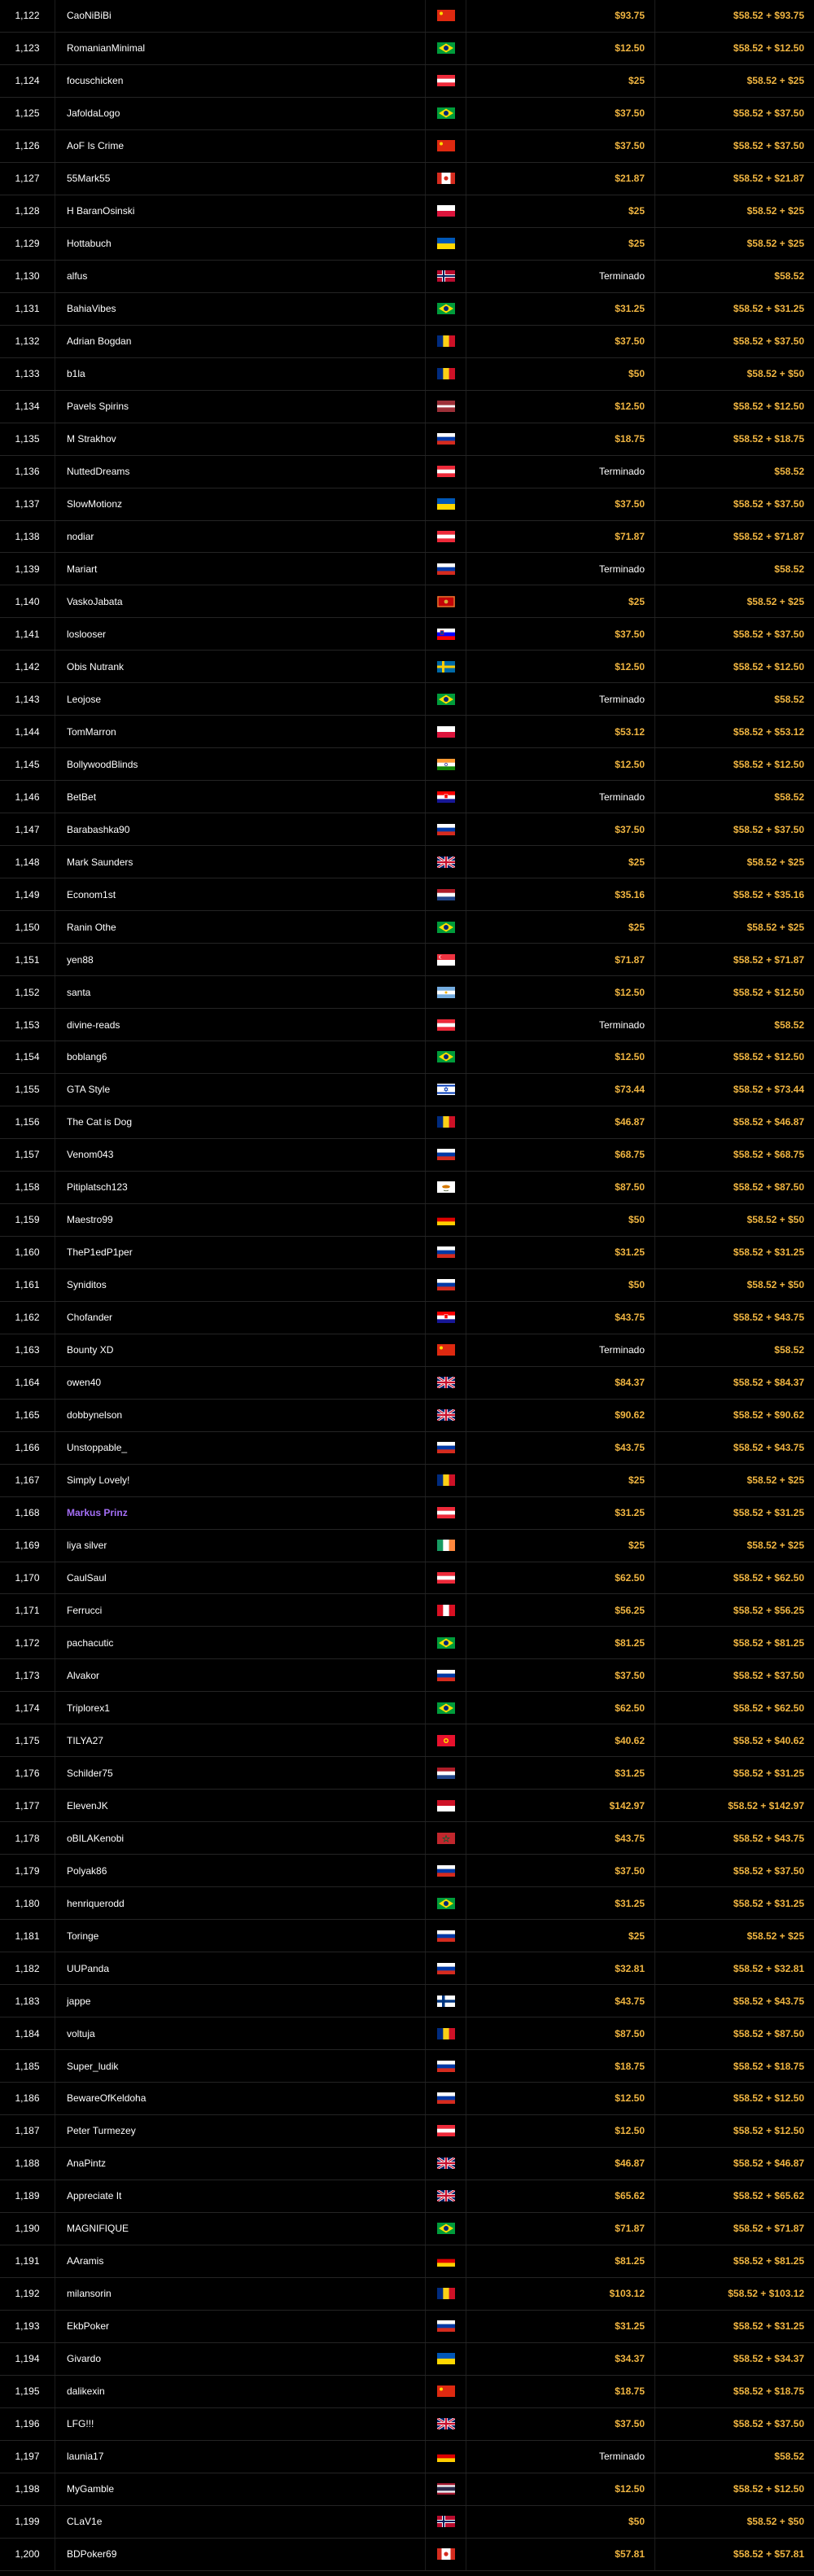 This screenshot has width=814, height=2576. Describe the element at coordinates (240, 569) in the screenshot. I see `player-name: Mariart` at that location.